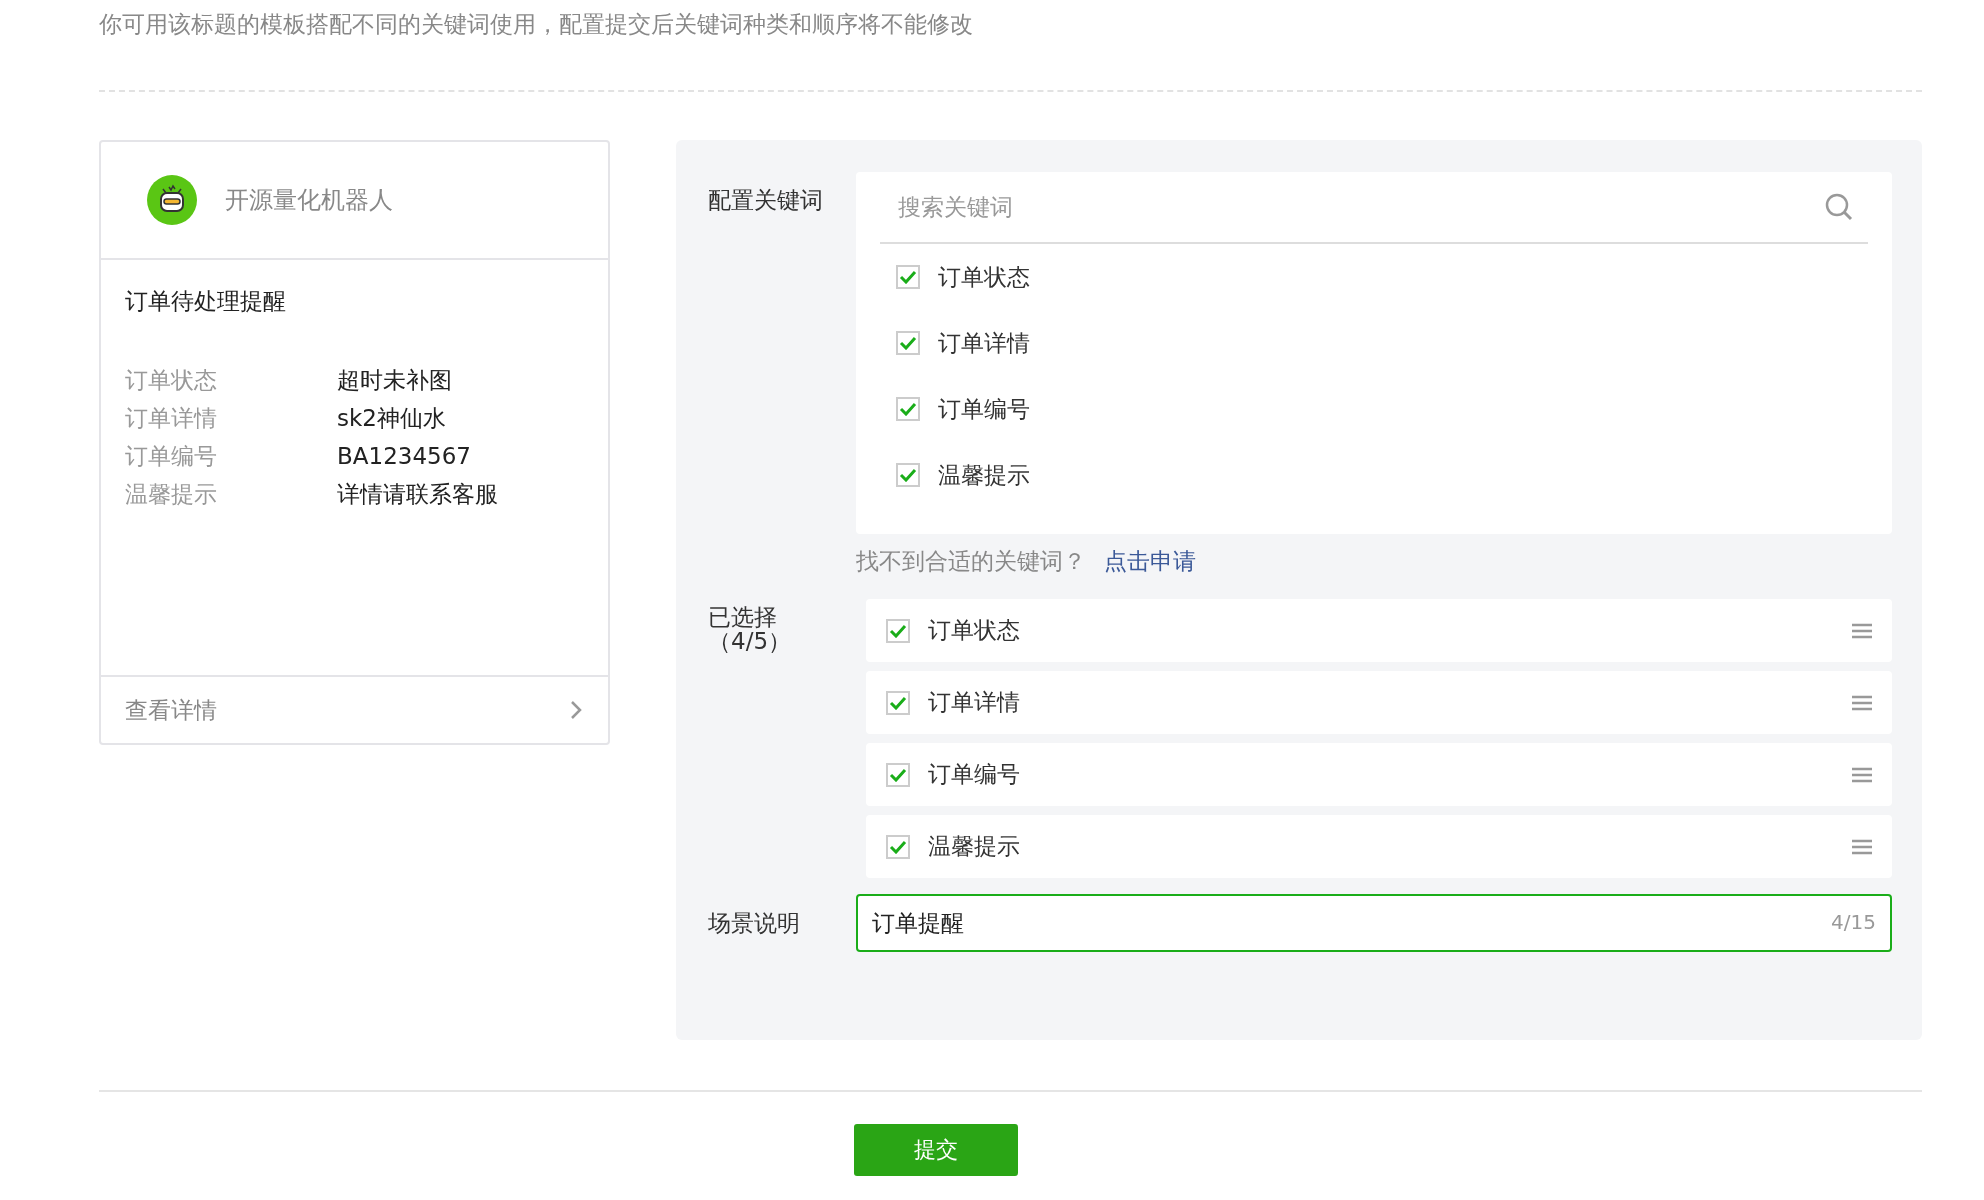 This screenshot has height=1200, width=1984. I want to click on view-details-text: 查看详情, so click(171, 710).